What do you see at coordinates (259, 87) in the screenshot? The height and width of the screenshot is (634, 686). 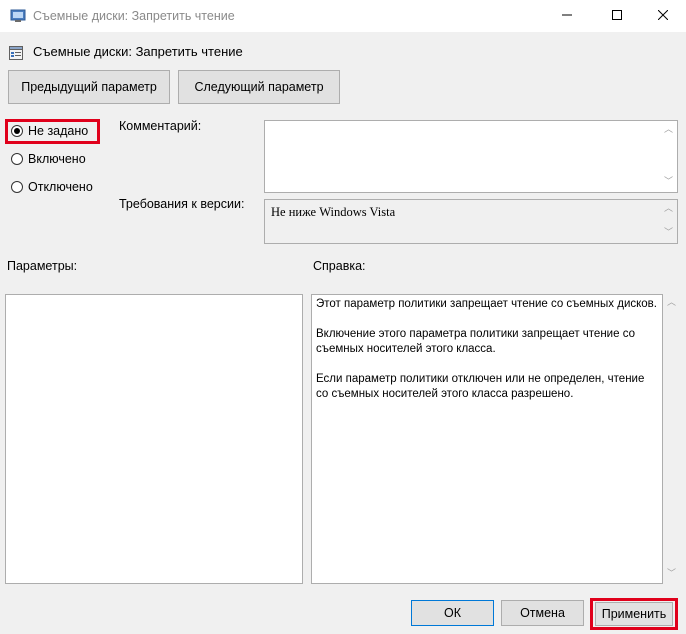 I see `next-setting-button: Следующий параметр` at bounding box center [259, 87].